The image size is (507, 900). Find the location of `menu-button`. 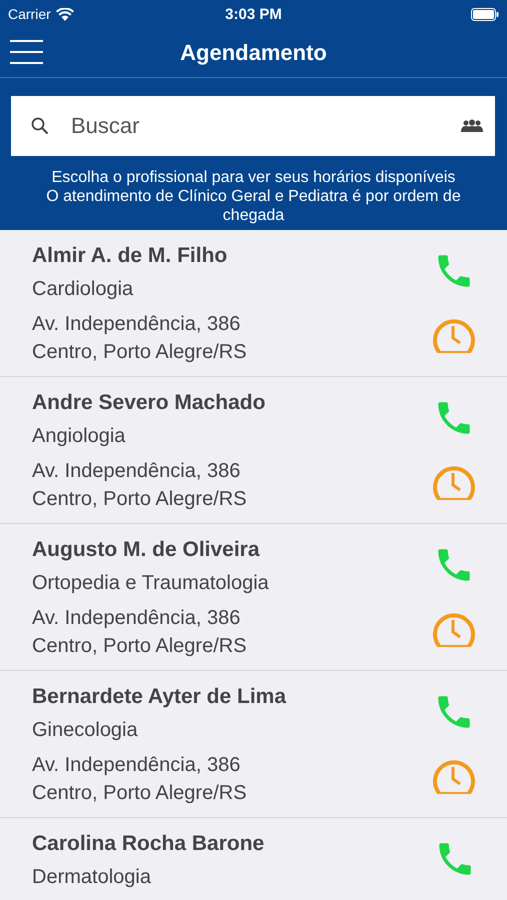

menu-button is located at coordinates (26, 52).